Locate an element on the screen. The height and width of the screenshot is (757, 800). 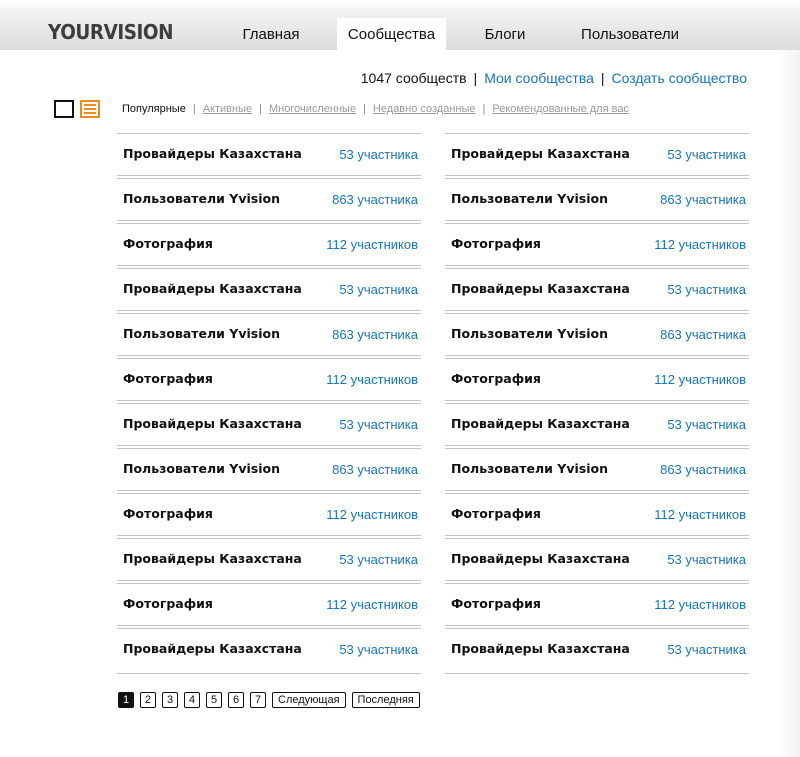
page-button-1: 1 is located at coordinates (126, 700).